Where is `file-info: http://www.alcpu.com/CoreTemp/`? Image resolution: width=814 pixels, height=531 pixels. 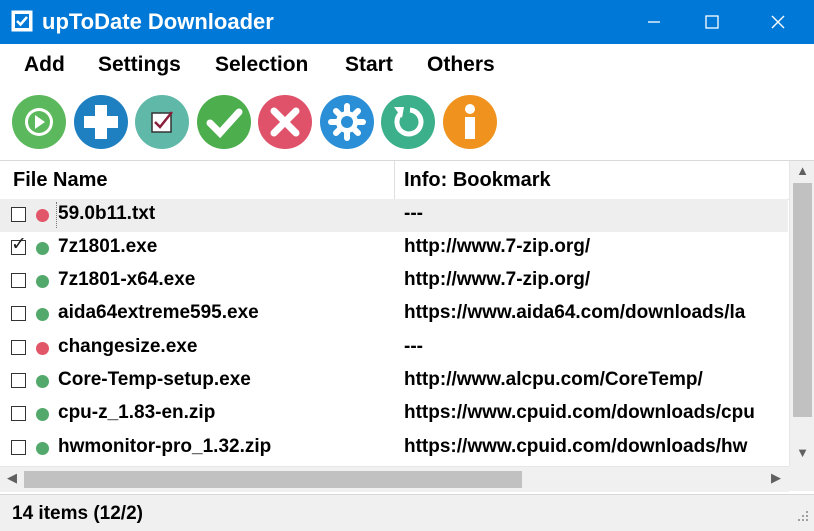 file-info: http://www.alcpu.com/CoreTemp/ is located at coordinates (553, 379).